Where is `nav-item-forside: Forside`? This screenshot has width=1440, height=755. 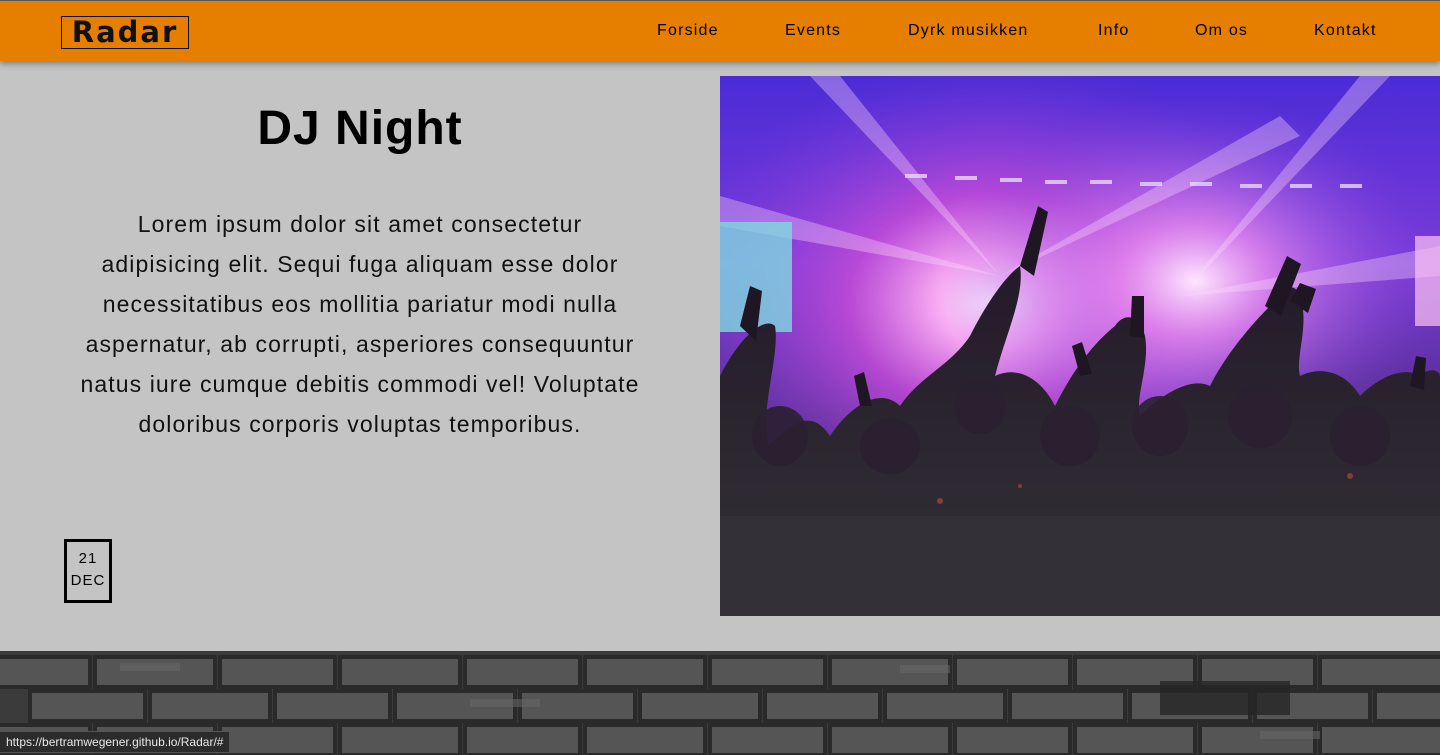
nav-item-forside: Forside is located at coordinates (688, 31).